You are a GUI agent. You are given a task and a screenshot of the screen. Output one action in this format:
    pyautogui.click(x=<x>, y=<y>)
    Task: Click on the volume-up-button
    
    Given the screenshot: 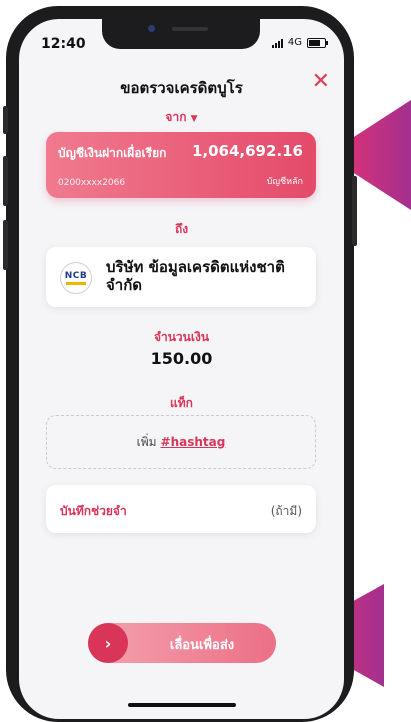 What is the action you would take?
    pyautogui.click(x=5, y=181)
    